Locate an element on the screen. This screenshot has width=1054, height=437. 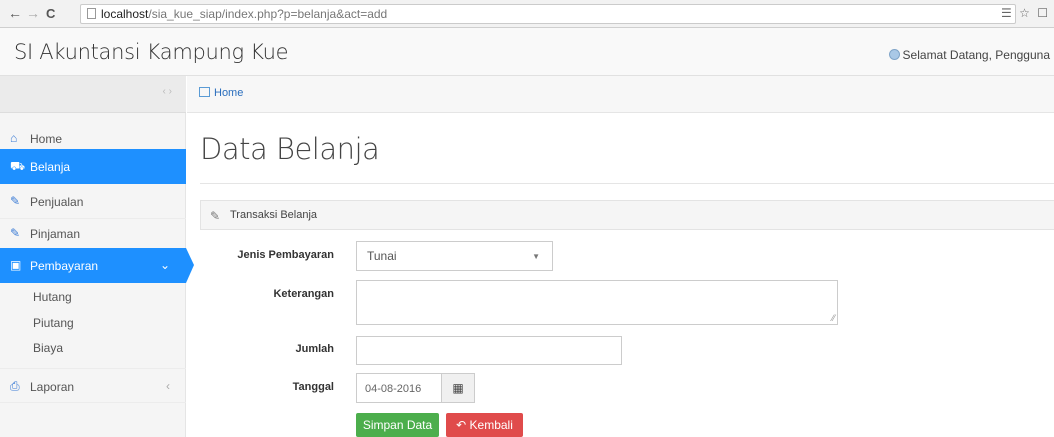
print-icon: ⎙ is located at coordinates (15, 386).